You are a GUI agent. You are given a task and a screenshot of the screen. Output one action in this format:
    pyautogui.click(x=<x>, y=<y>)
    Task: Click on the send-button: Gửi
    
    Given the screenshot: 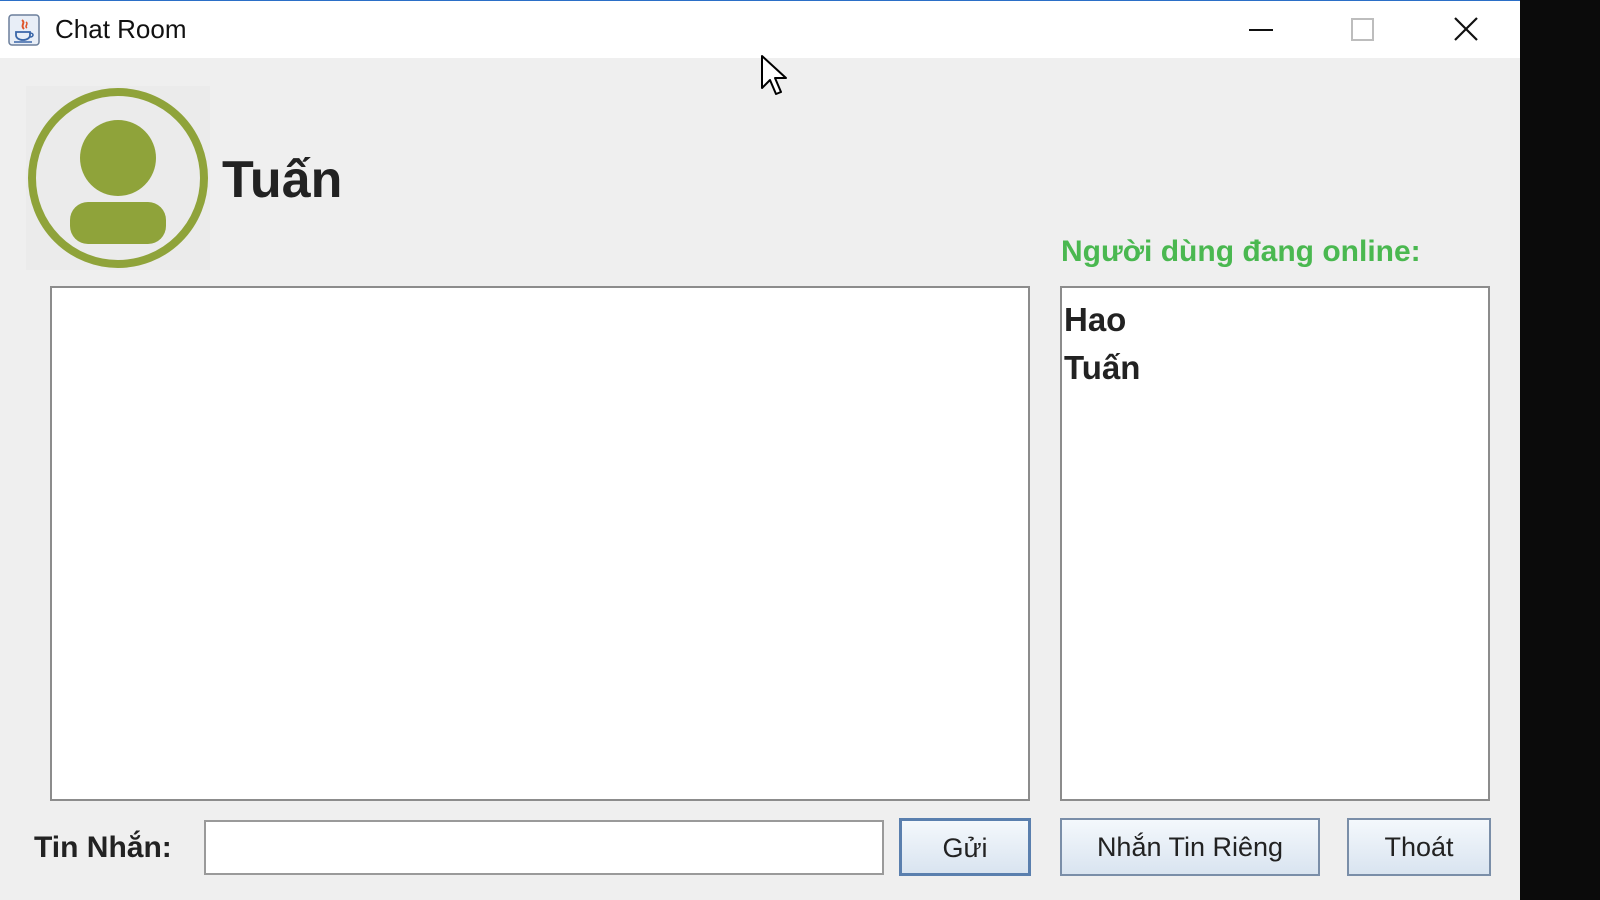 What is the action you would take?
    pyautogui.click(x=965, y=847)
    